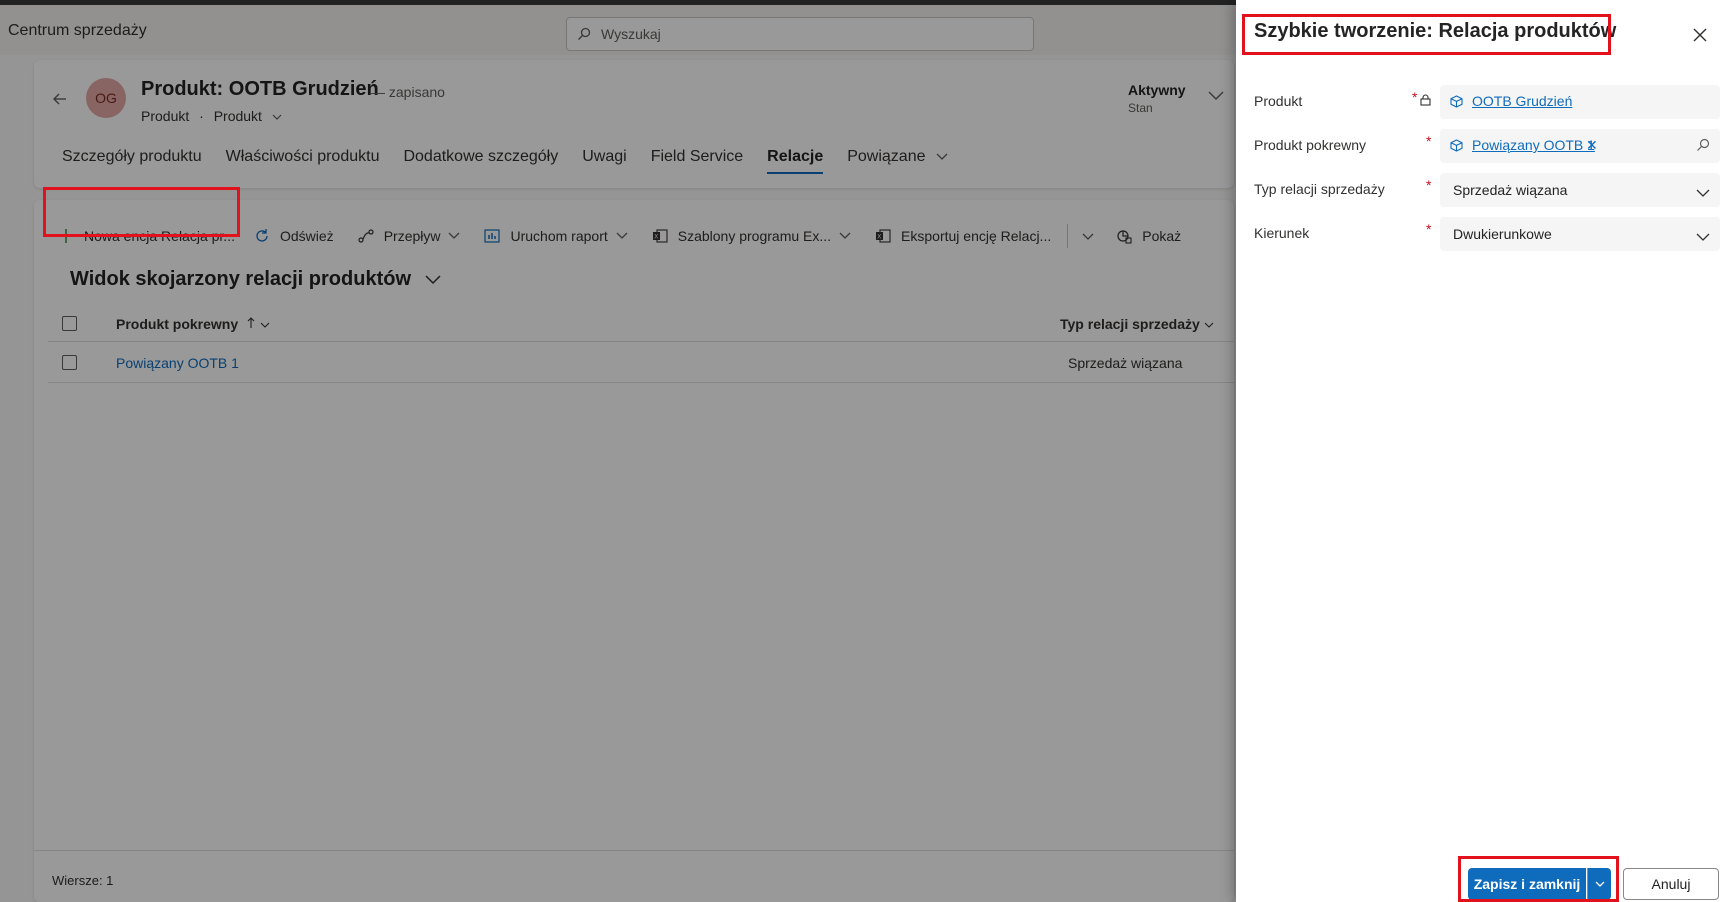  I want to click on product-lookup: OOTB Grudzień, so click(1580, 102).